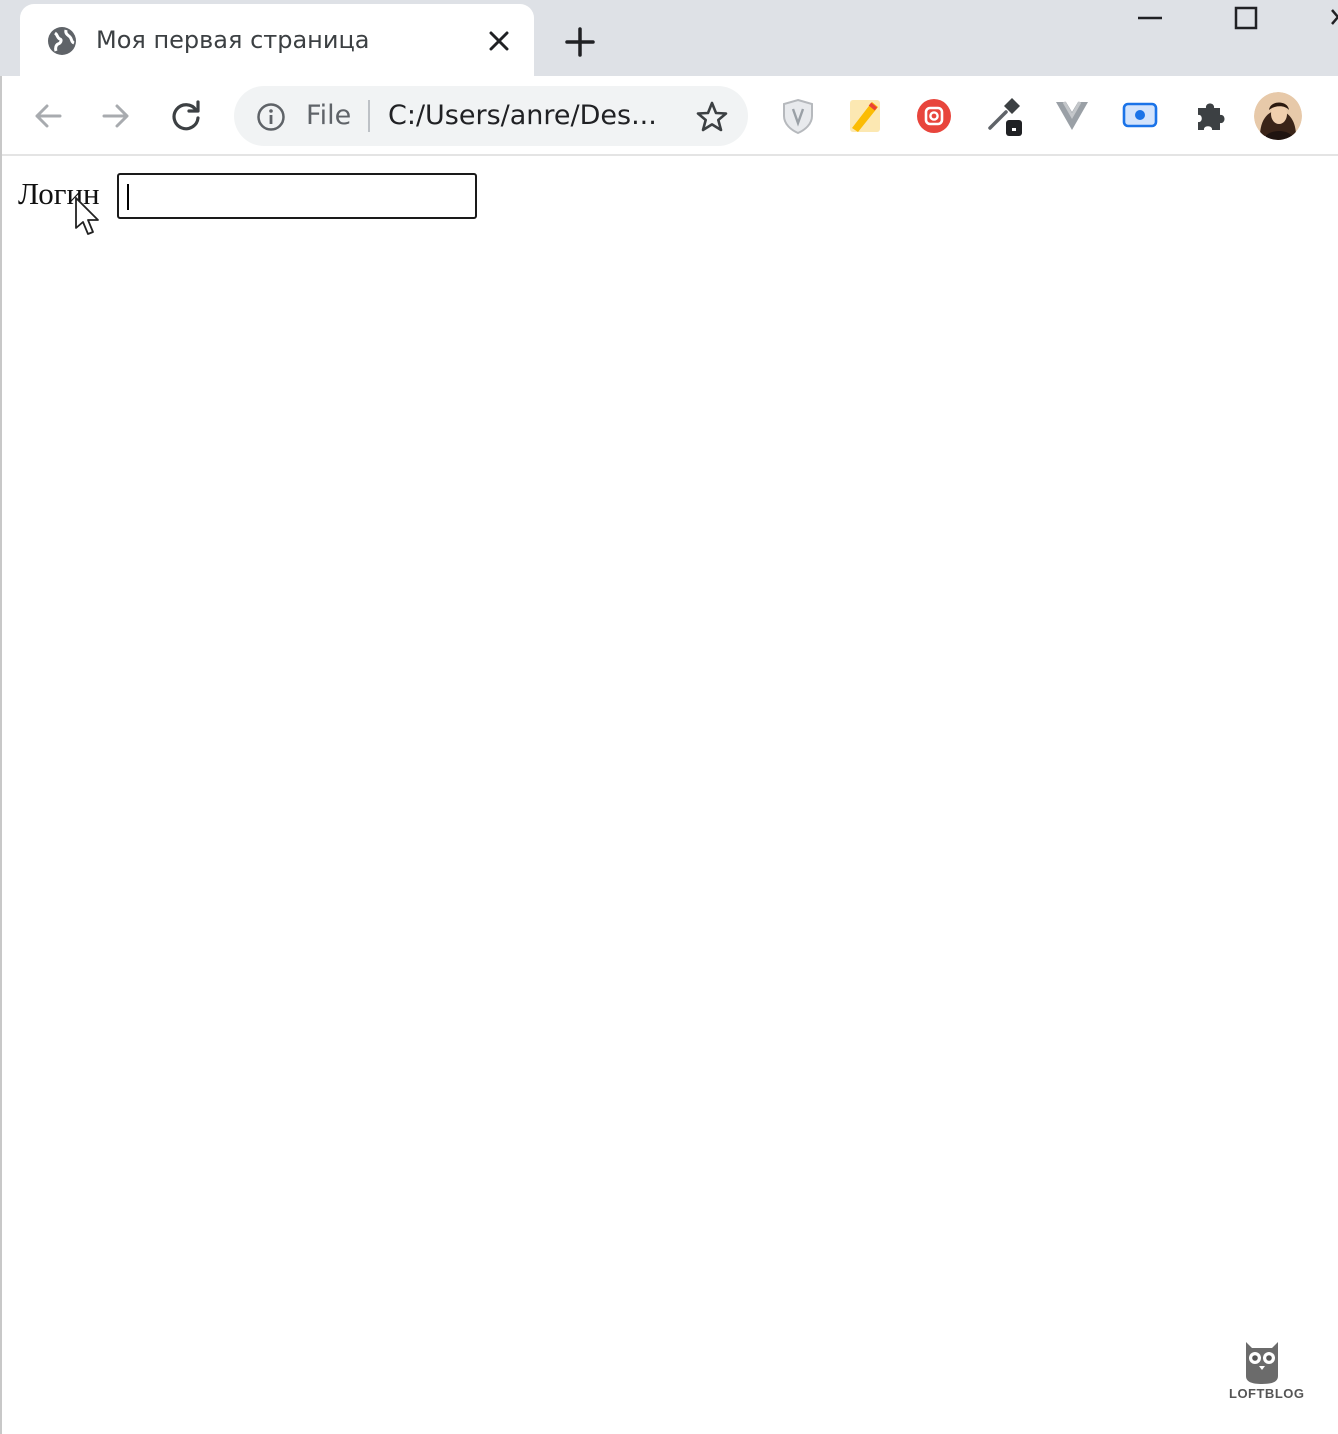  What do you see at coordinates (1210, 116) in the screenshot?
I see `puzzle-extensions-icon` at bounding box center [1210, 116].